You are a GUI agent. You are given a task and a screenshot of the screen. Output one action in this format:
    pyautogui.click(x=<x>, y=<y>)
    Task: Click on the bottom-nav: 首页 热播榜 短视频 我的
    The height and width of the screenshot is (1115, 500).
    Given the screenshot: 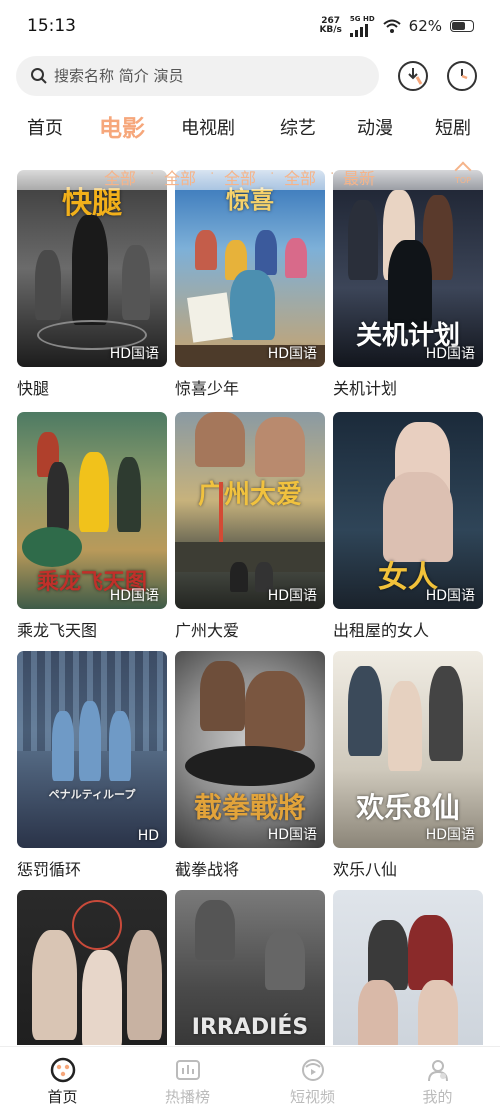 What is the action you would take?
    pyautogui.click(x=250, y=1080)
    